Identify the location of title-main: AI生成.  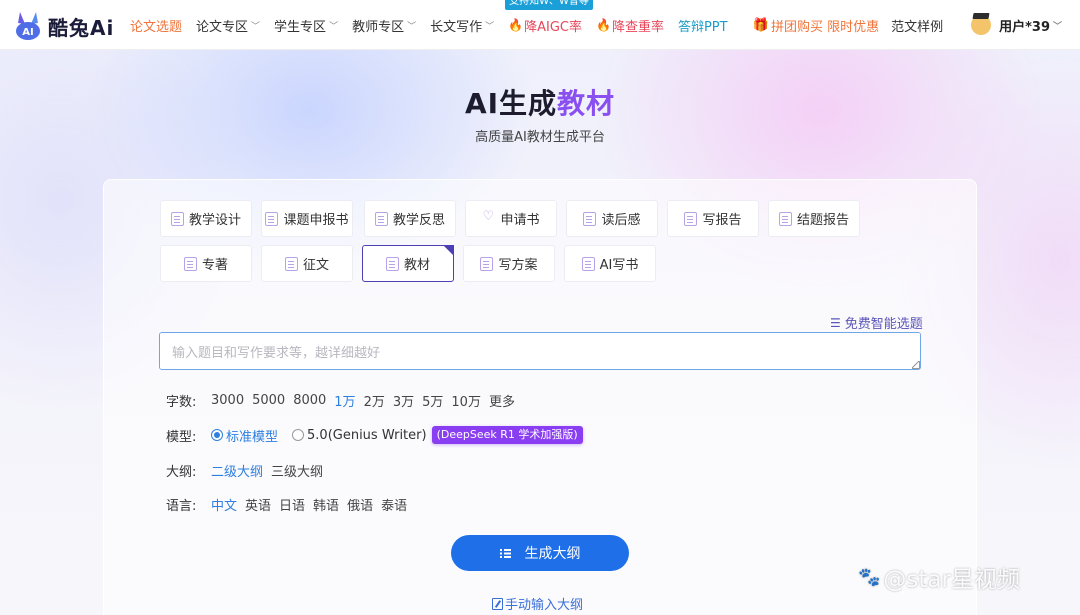
(511, 103).